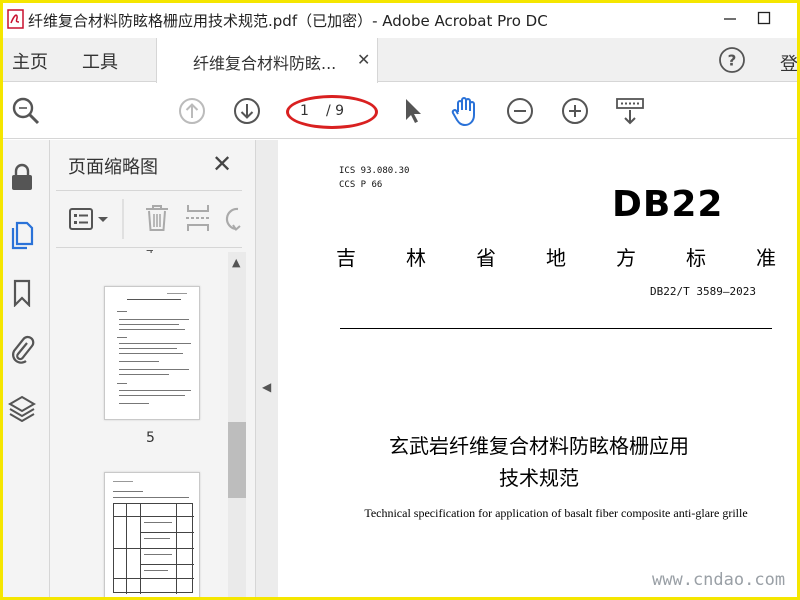  I want to click on layers-rail-button, so click(22, 408).